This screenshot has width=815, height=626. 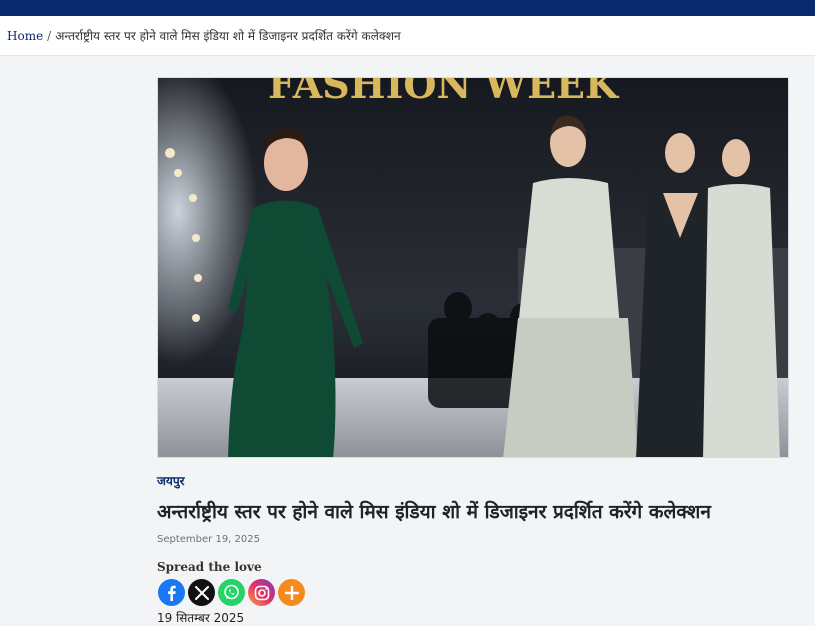 I want to click on instagram-icon, so click(x=261, y=592).